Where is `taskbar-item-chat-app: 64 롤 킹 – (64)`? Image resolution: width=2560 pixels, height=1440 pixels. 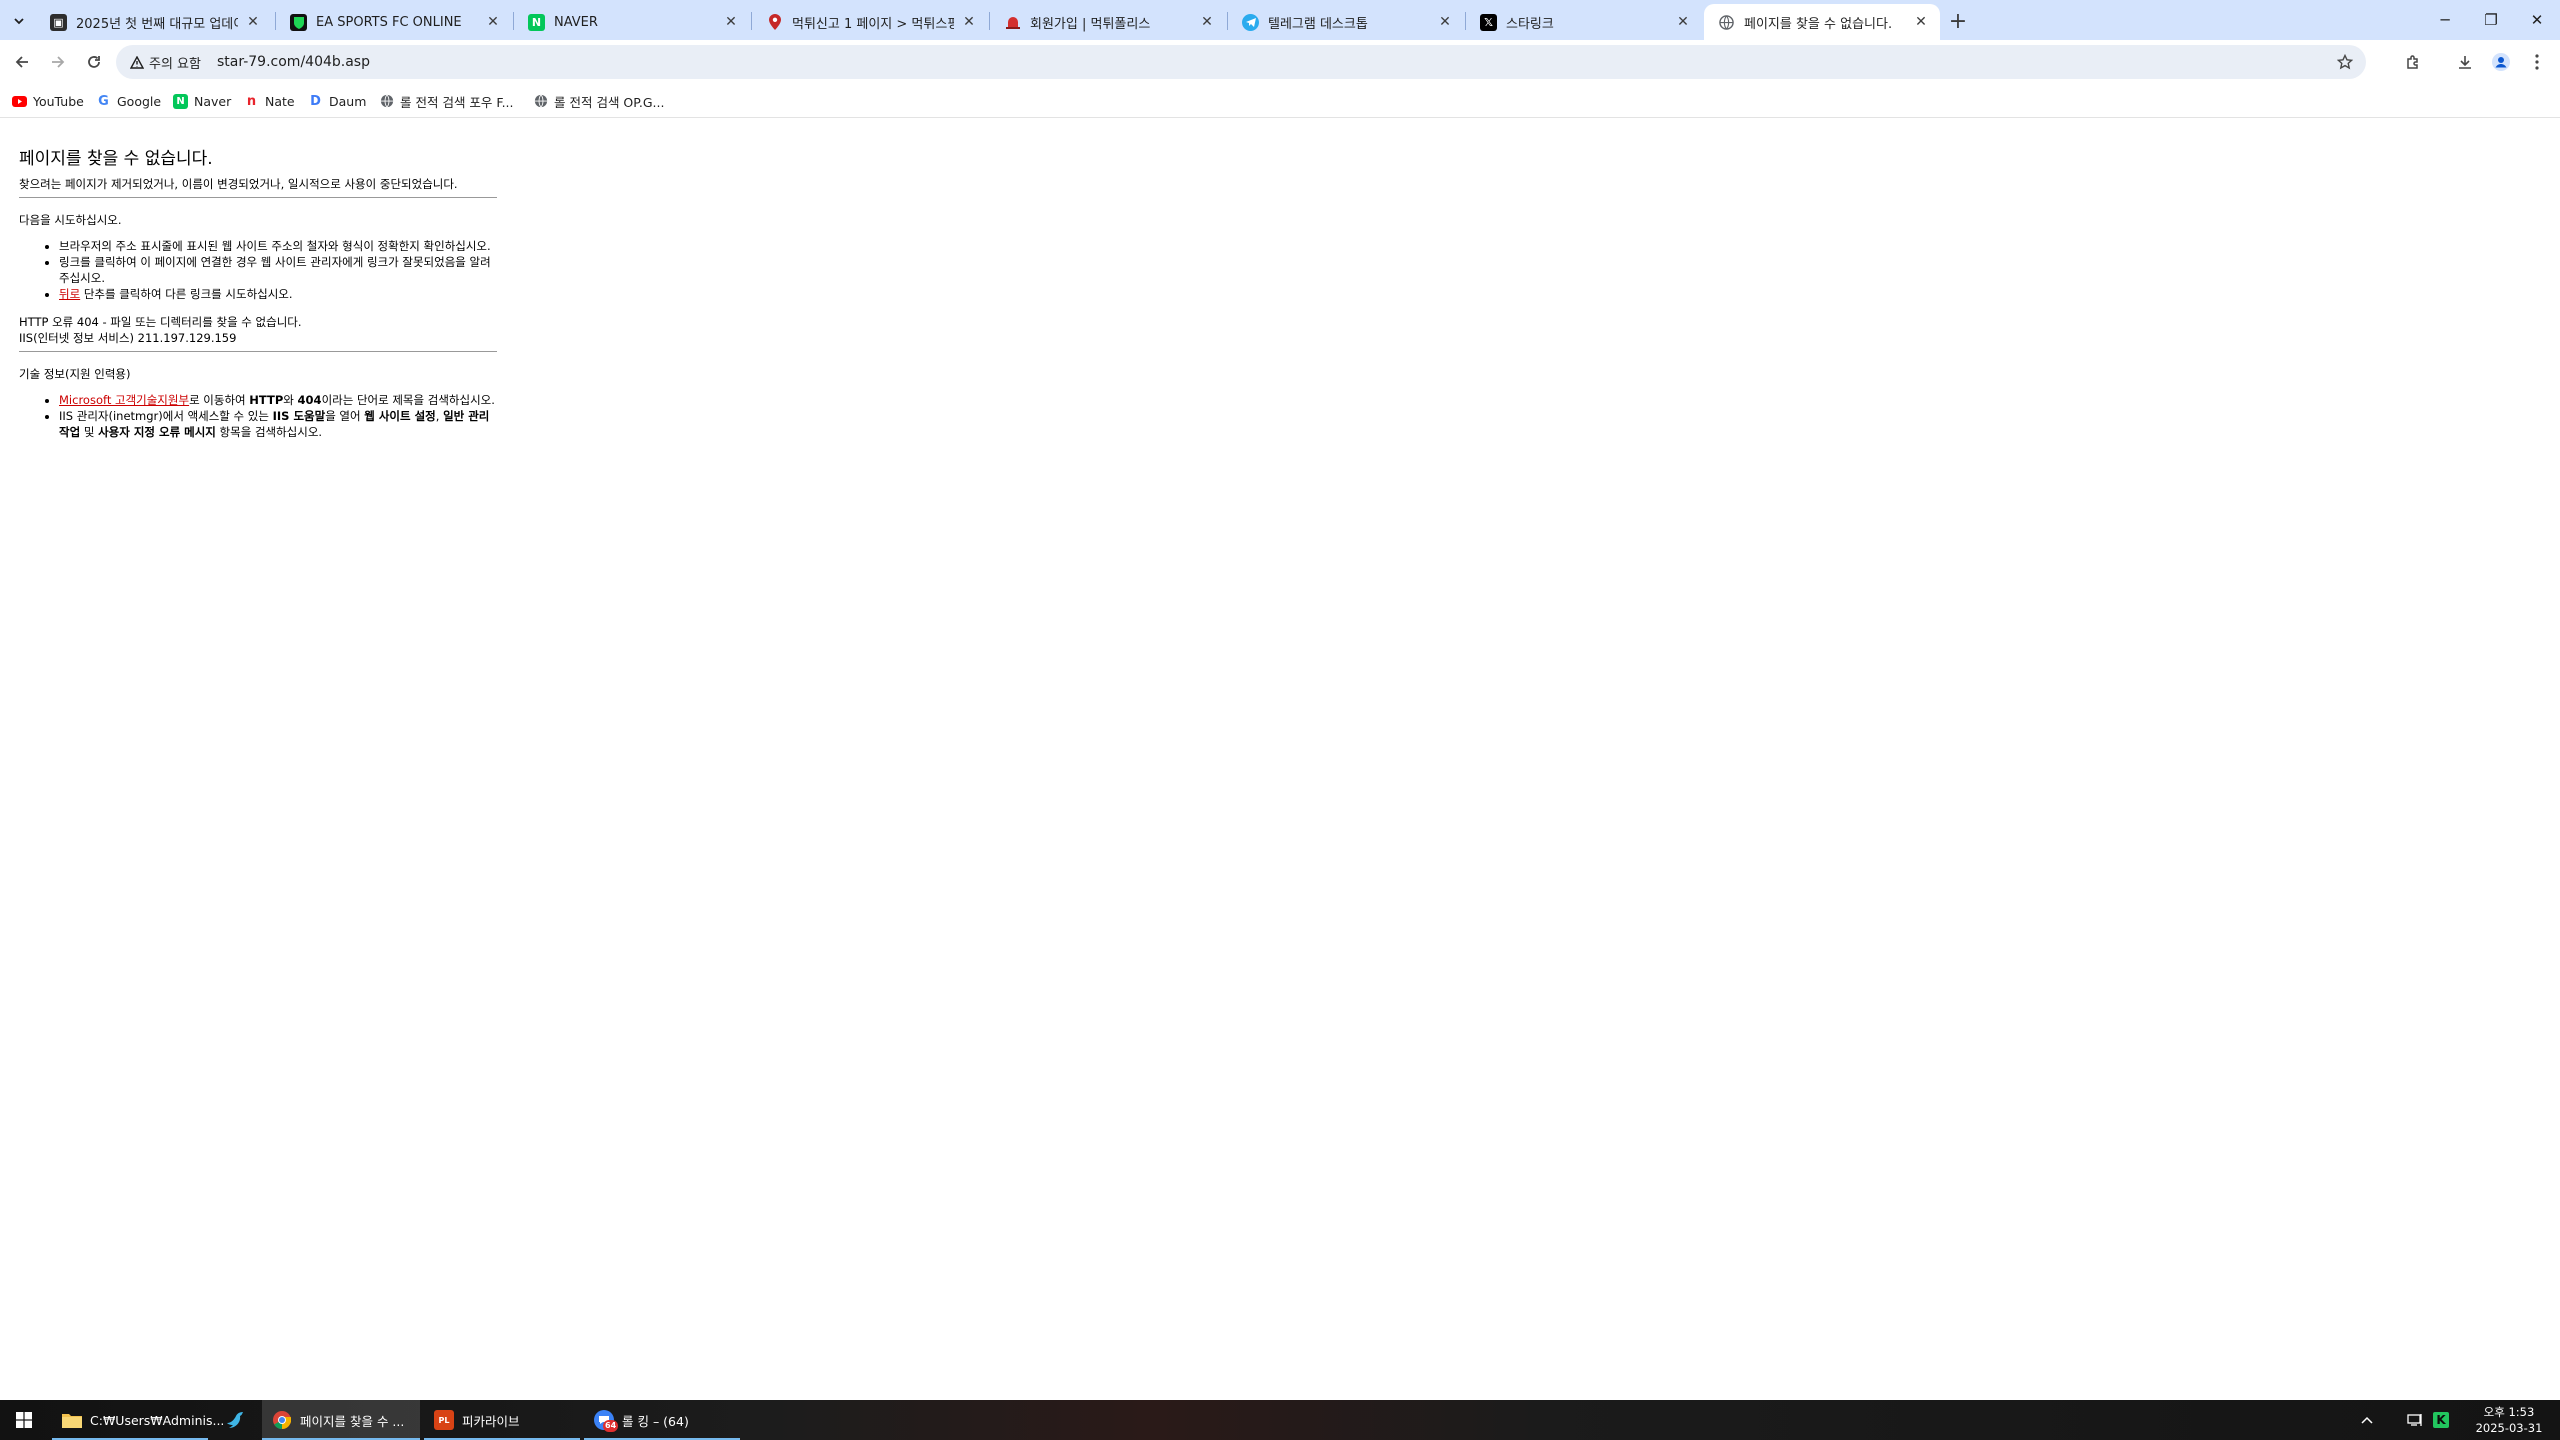
taskbar-item-chat-app: 64 롤 킹 – (64) is located at coordinates (662, 1420).